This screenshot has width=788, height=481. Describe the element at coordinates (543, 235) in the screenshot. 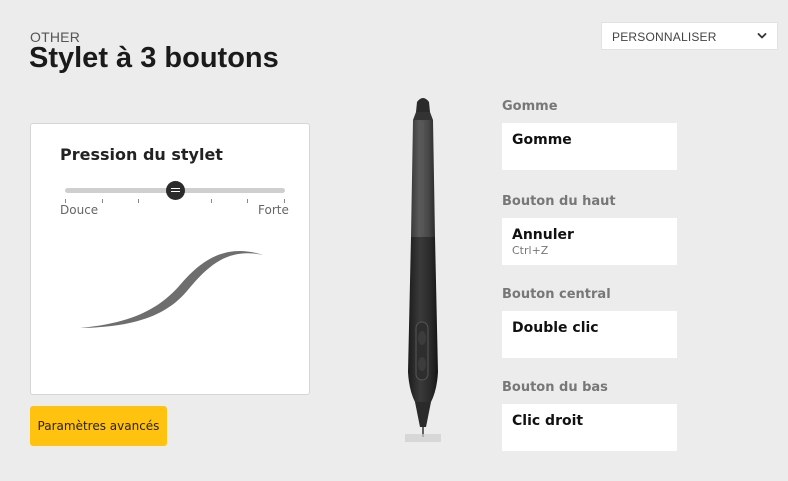

I see `top-button-function-value: Annuler` at that location.